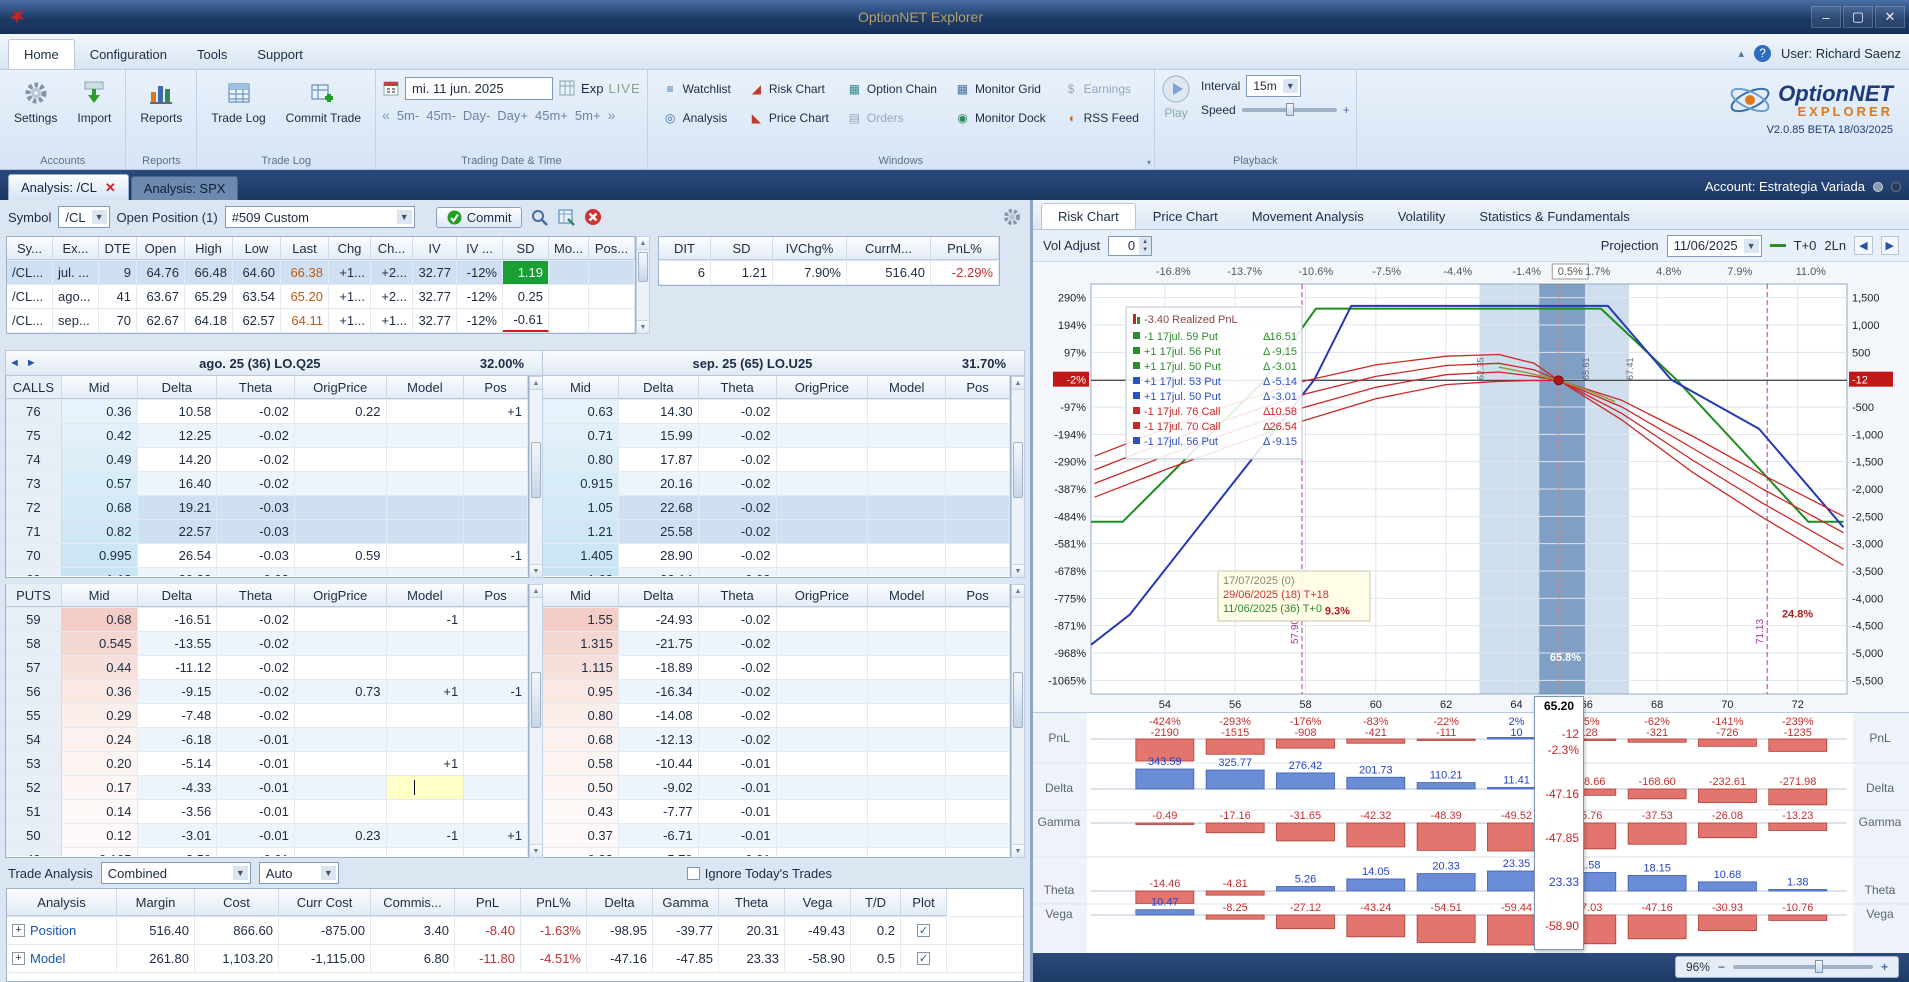  I want to click on cell: -6.18, so click(178, 739).